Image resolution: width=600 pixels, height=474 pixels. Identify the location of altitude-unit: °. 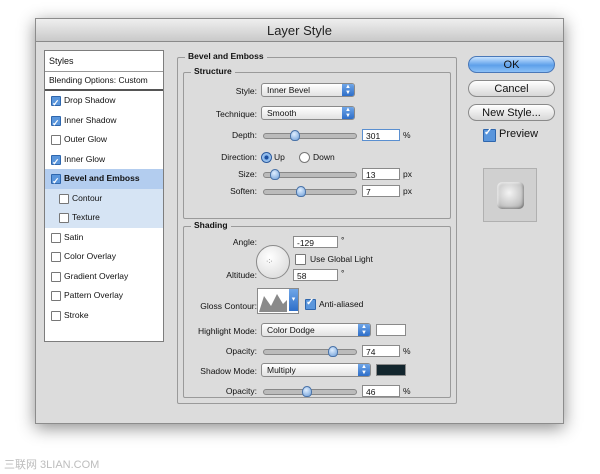
(343, 273).